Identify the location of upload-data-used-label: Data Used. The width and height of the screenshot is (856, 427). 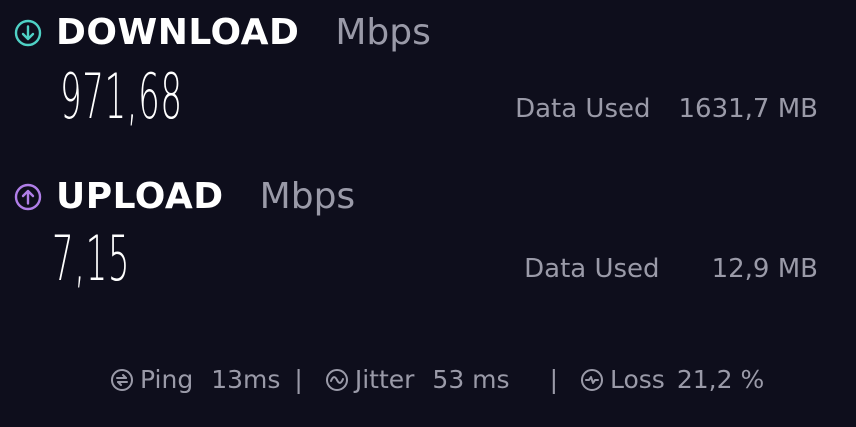
(592, 269).